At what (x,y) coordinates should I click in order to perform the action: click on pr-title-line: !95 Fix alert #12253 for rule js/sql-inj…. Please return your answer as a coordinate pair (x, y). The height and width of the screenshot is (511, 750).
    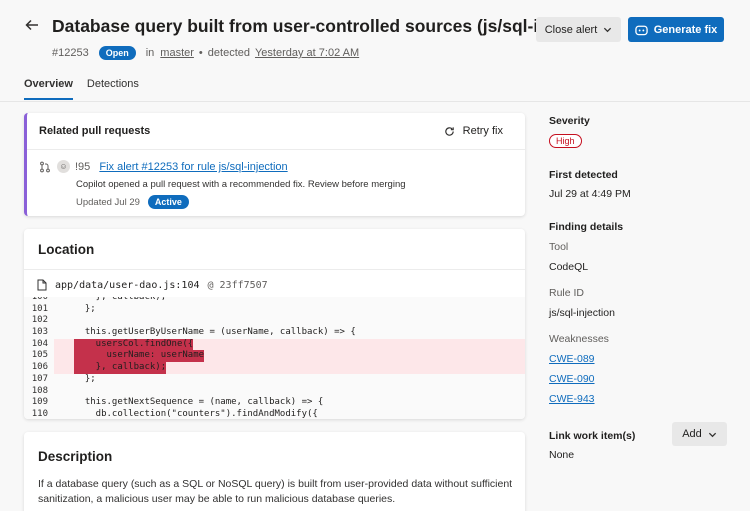
    Looking at the image, I should click on (181, 167).